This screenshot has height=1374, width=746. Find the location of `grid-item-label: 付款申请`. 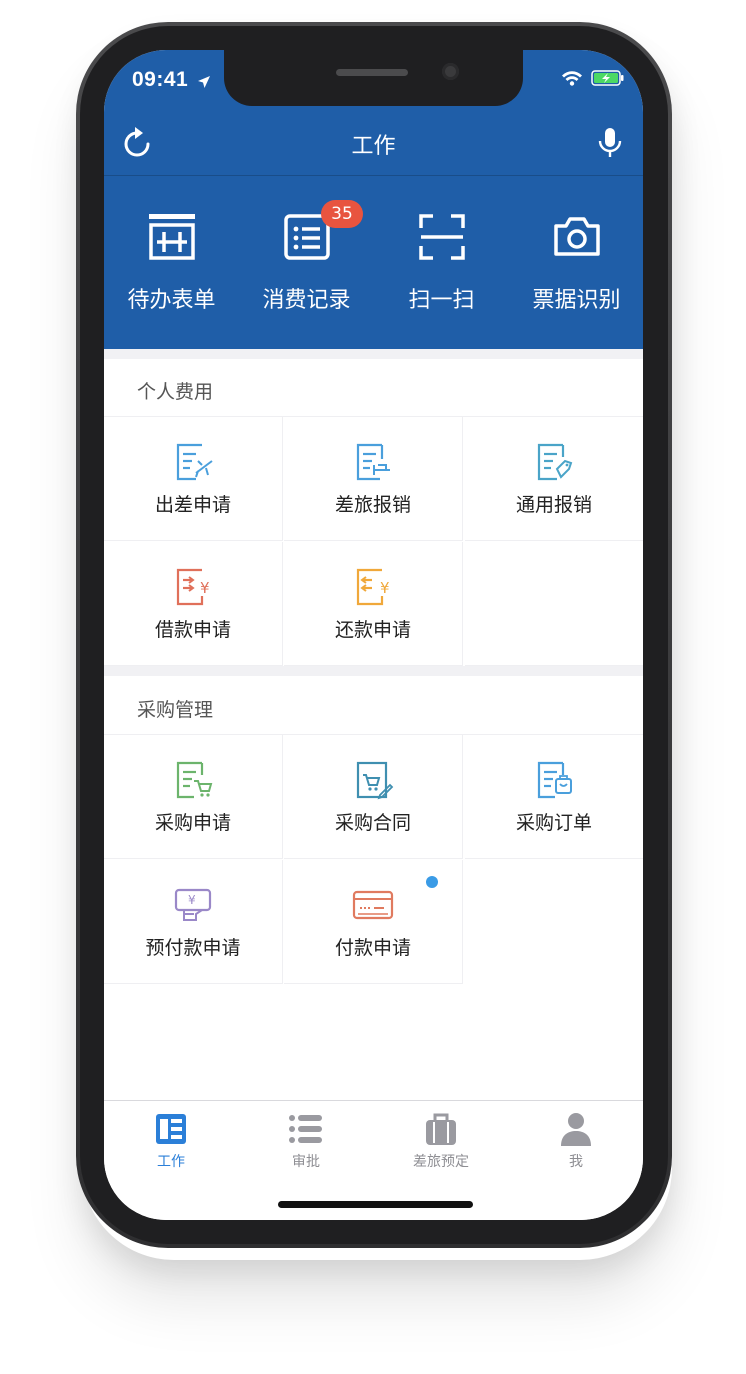

grid-item-label: 付款申请 is located at coordinates (372, 948).